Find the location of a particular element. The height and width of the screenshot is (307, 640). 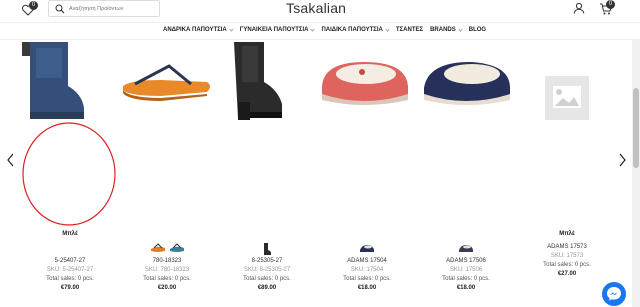

cart-button: 0 is located at coordinates (607, 8).